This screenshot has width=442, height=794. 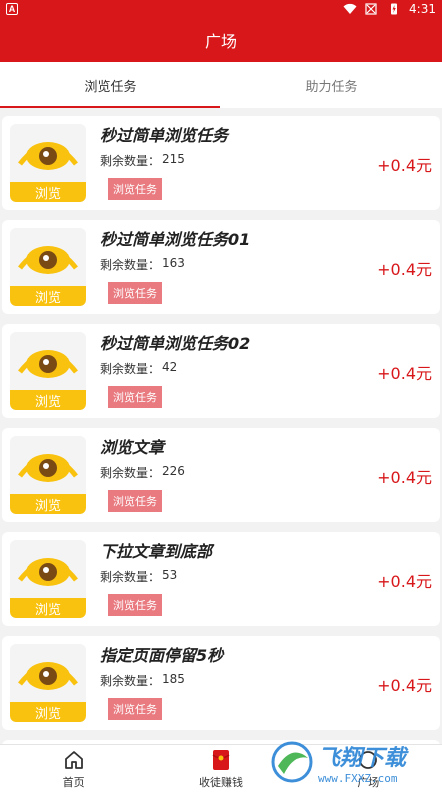 I want to click on remaining-count: 163, so click(x=173, y=263).